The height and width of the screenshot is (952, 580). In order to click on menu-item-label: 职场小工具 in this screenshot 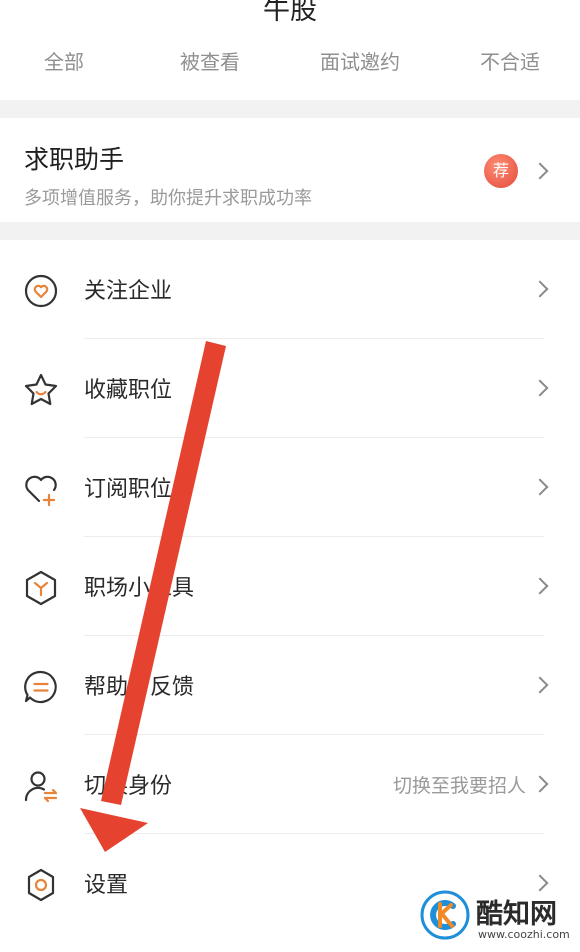, I will do `click(139, 588)`.